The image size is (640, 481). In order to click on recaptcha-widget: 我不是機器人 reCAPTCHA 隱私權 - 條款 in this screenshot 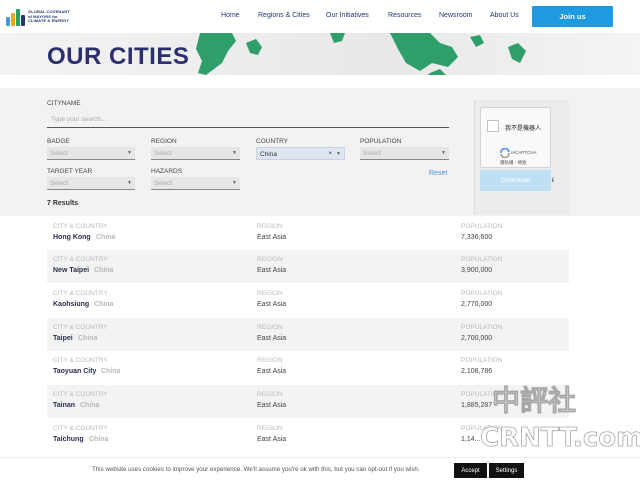, I will do `click(515, 137)`.